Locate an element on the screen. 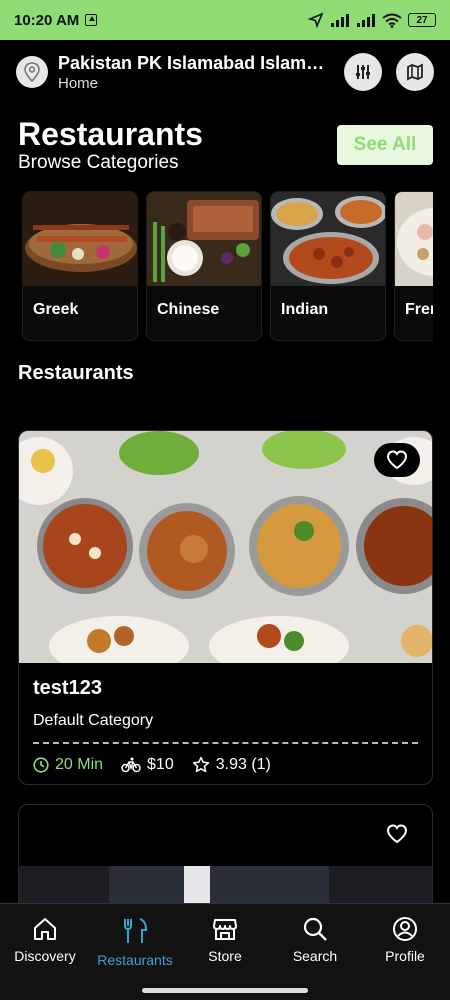 The height and width of the screenshot is (1000, 450). category-card-greek: Greek is located at coordinates (80, 266).